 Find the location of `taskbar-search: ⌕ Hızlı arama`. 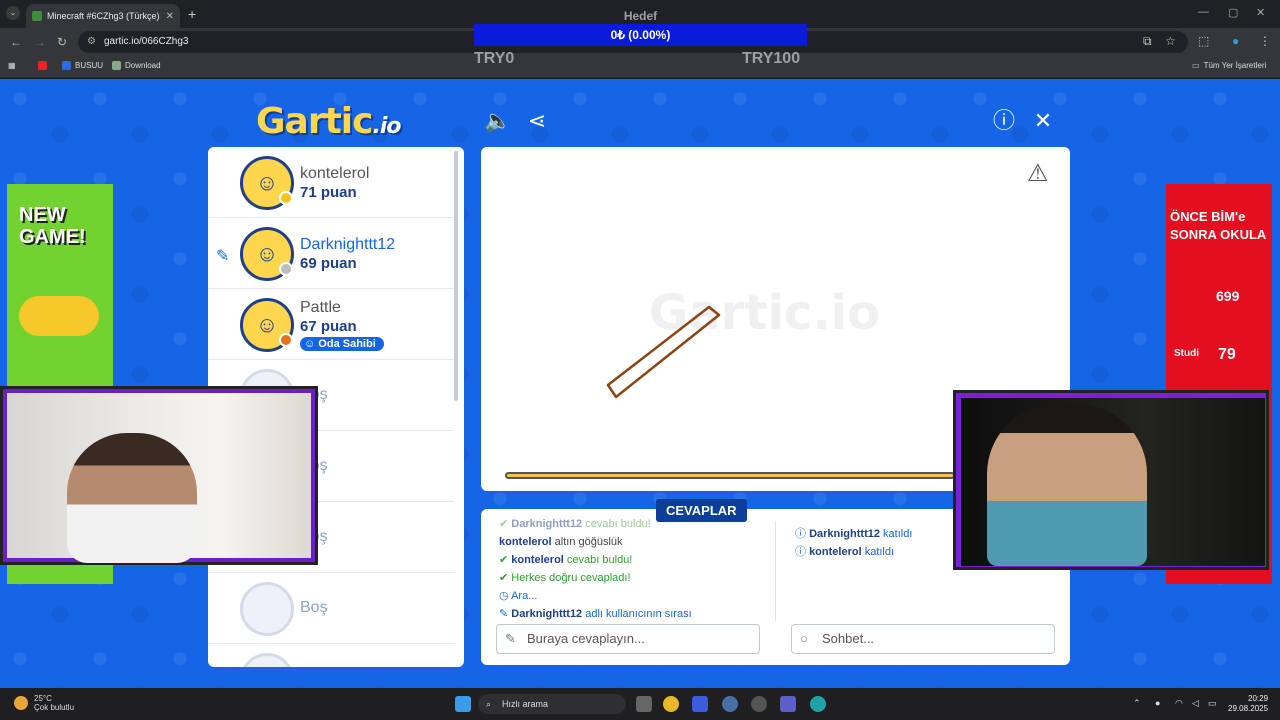

taskbar-search: ⌕ Hızlı arama is located at coordinates (552, 704).